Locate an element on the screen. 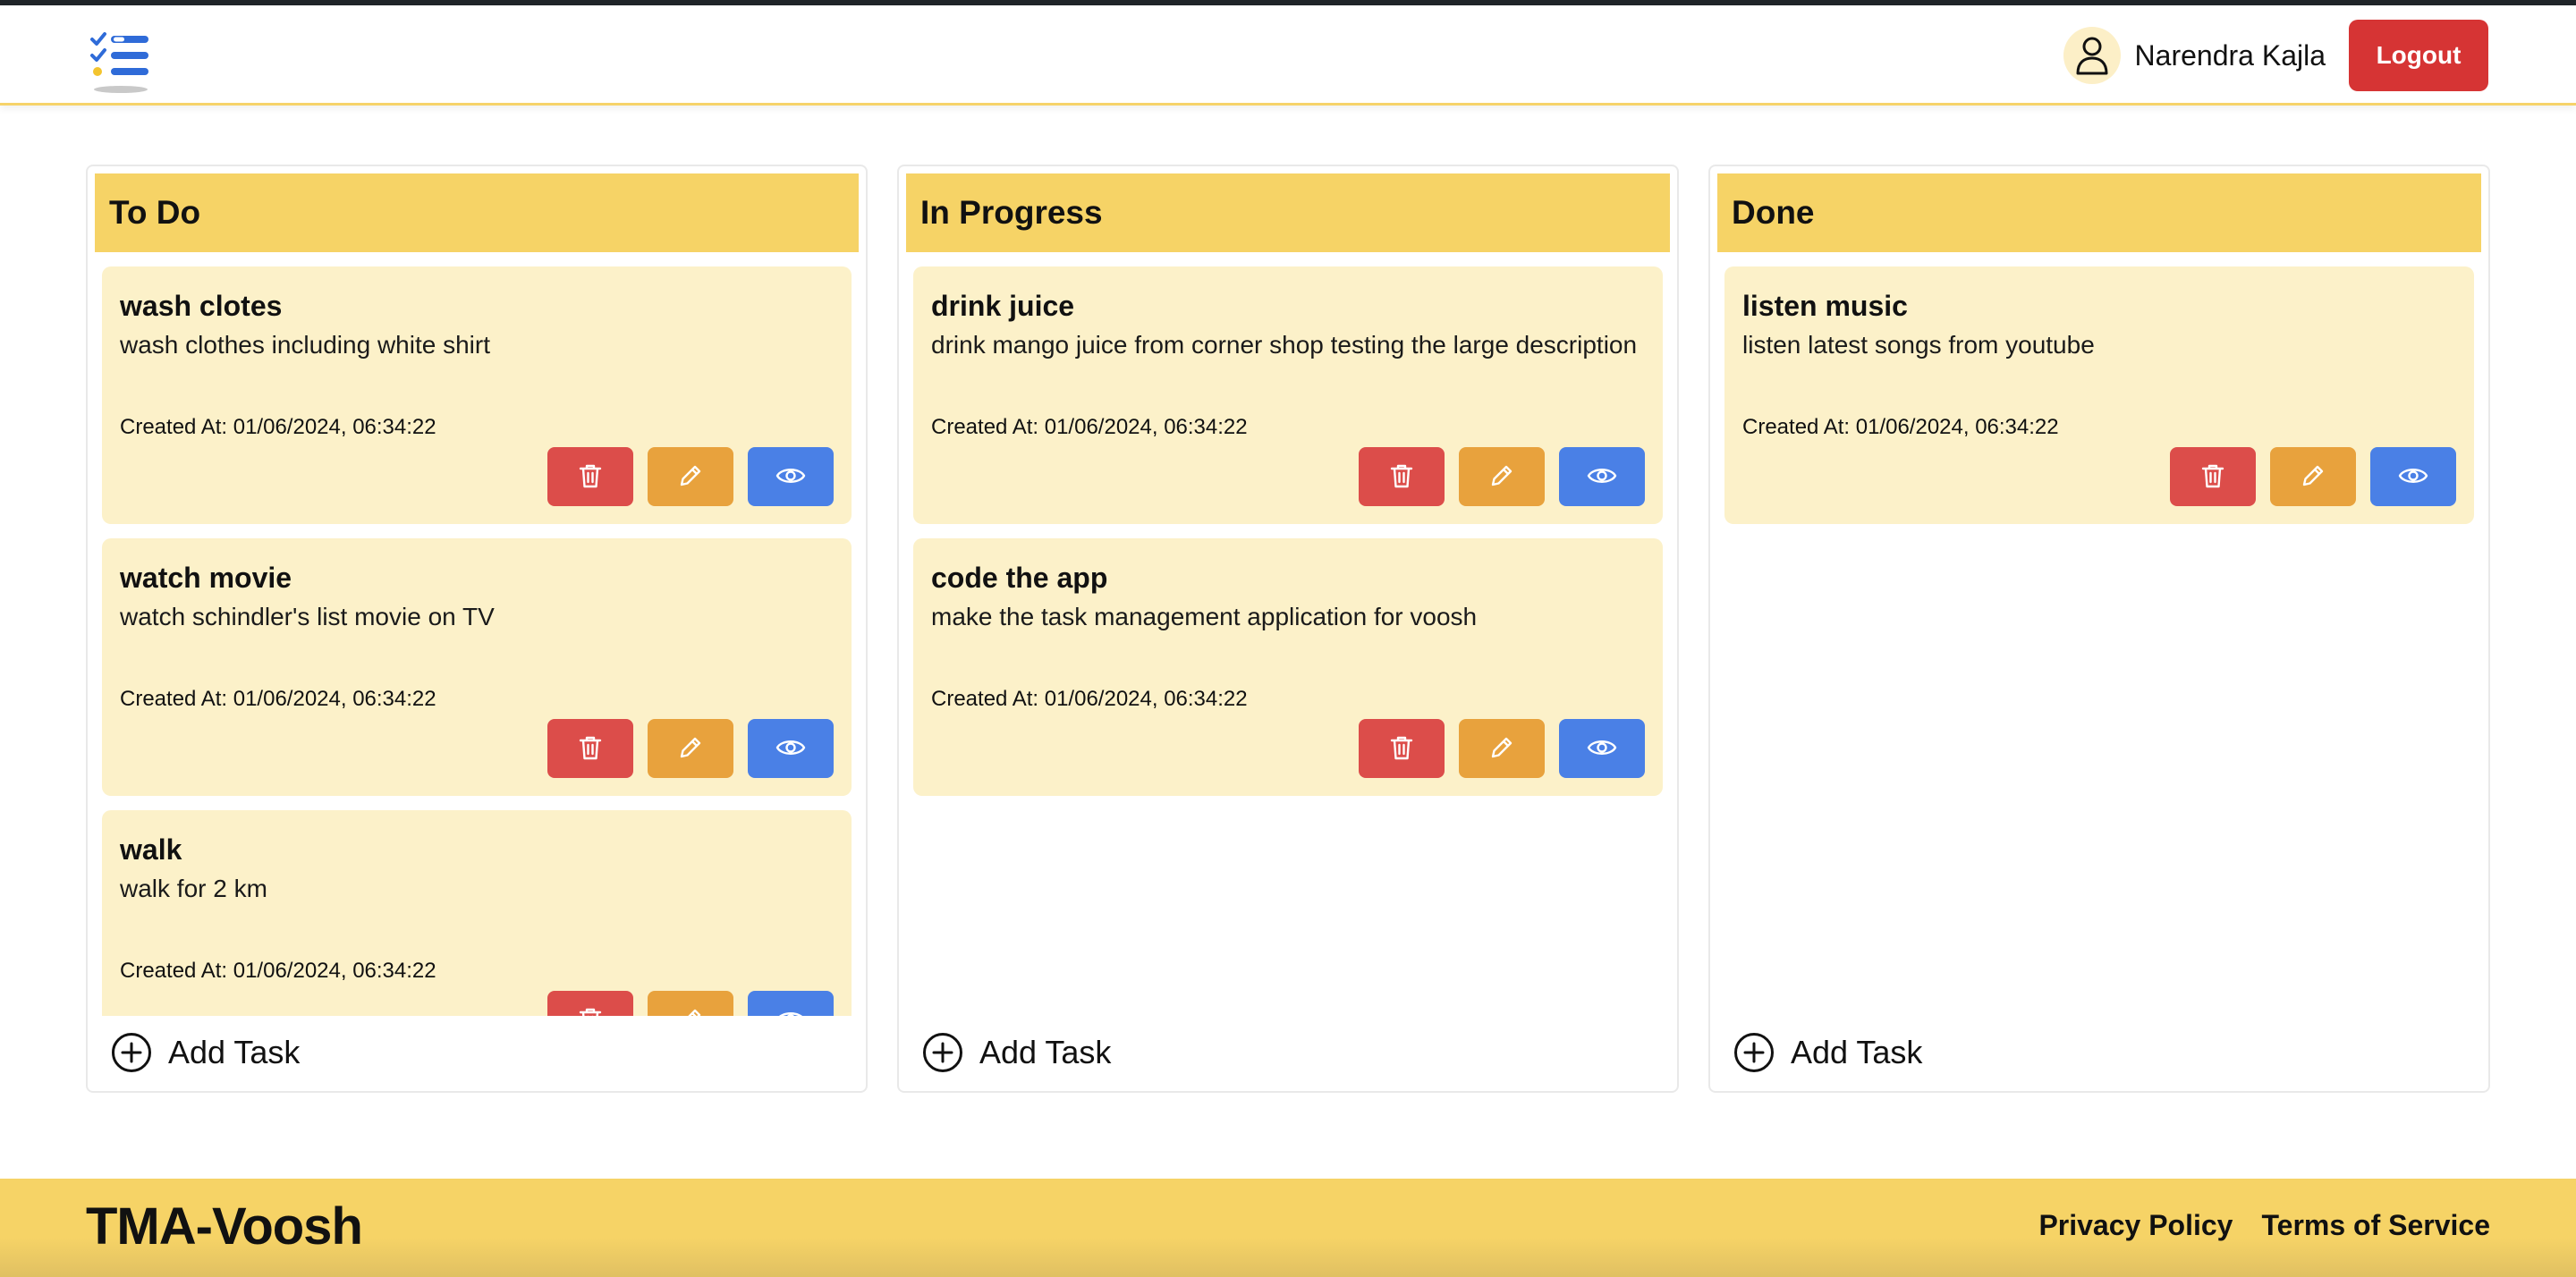 Image resolution: width=2576 pixels, height=1277 pixels. footer-brand: TMA-Voosh is located at coordinates (224, 1226).